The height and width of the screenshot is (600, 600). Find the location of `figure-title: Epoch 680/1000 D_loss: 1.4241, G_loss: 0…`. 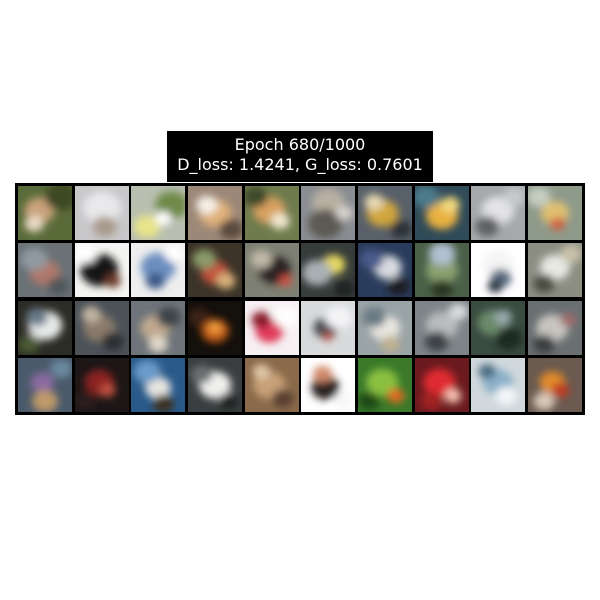

figure-title: Epoch 680/1000 D_loss: 1.4241, G_loss: 0… is located at coordinates (300, 156).